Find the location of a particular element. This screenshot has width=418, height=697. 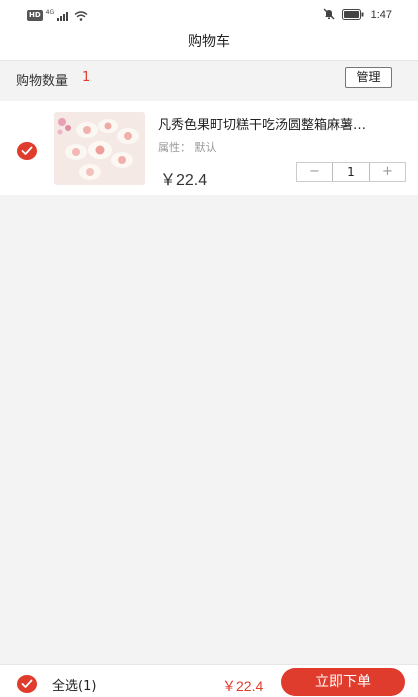

checkout-bar: 全选(1) ￥22.4 立即下单 is located at coordinates (209, 680).